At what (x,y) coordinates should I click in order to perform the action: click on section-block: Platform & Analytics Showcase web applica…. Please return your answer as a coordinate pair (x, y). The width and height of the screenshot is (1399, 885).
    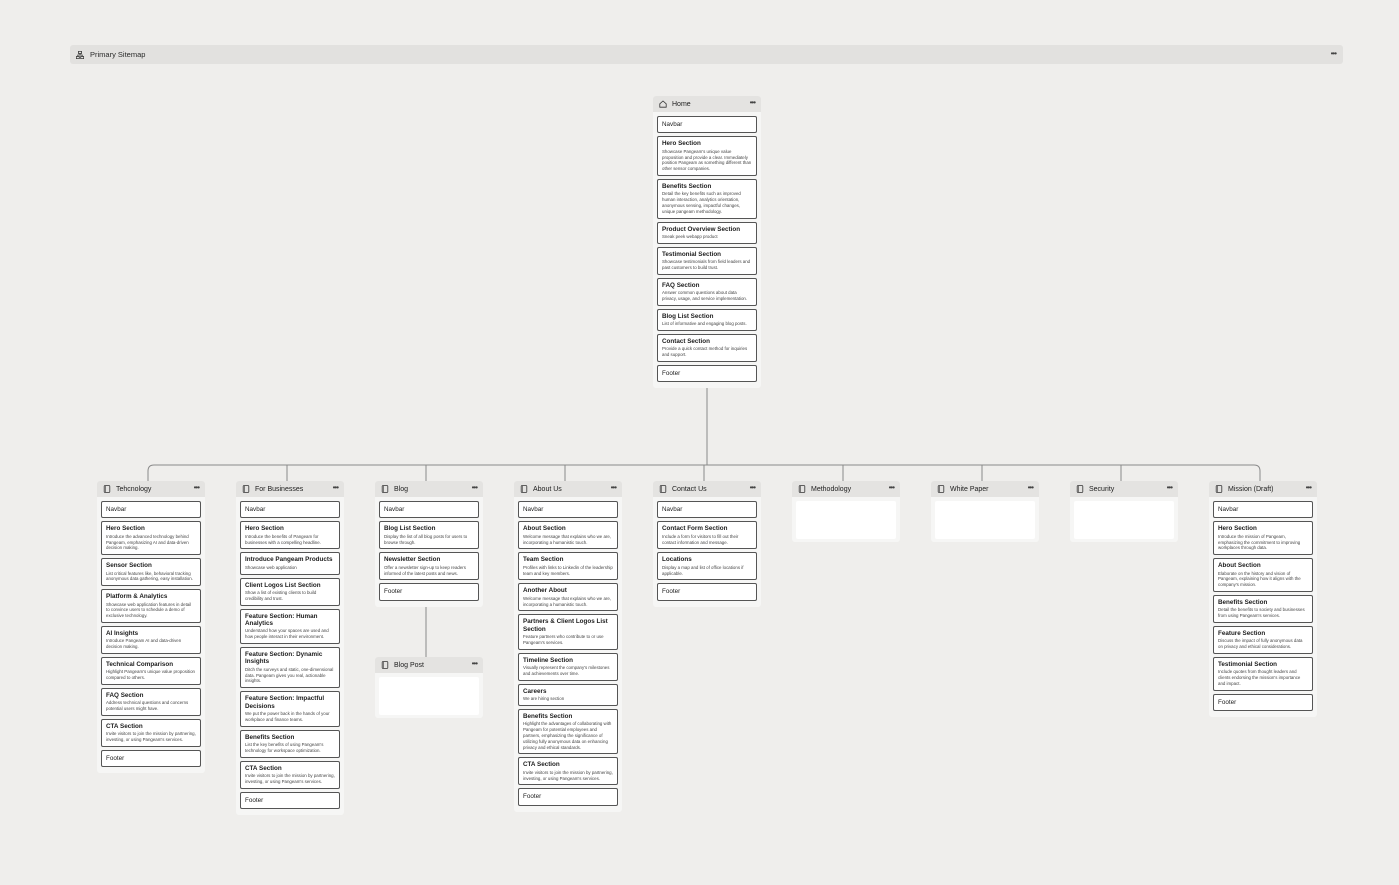
    Looking at the image, I should click on (151, 606).